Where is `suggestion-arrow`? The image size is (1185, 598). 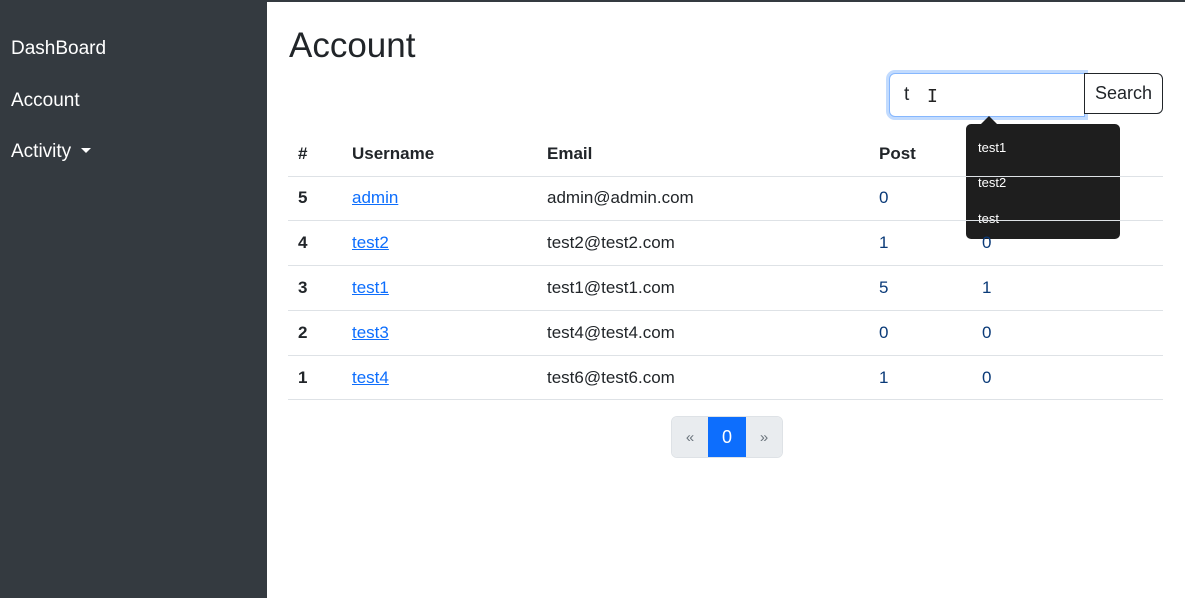
suggestion-arrow is located at coordinates (989, 120).